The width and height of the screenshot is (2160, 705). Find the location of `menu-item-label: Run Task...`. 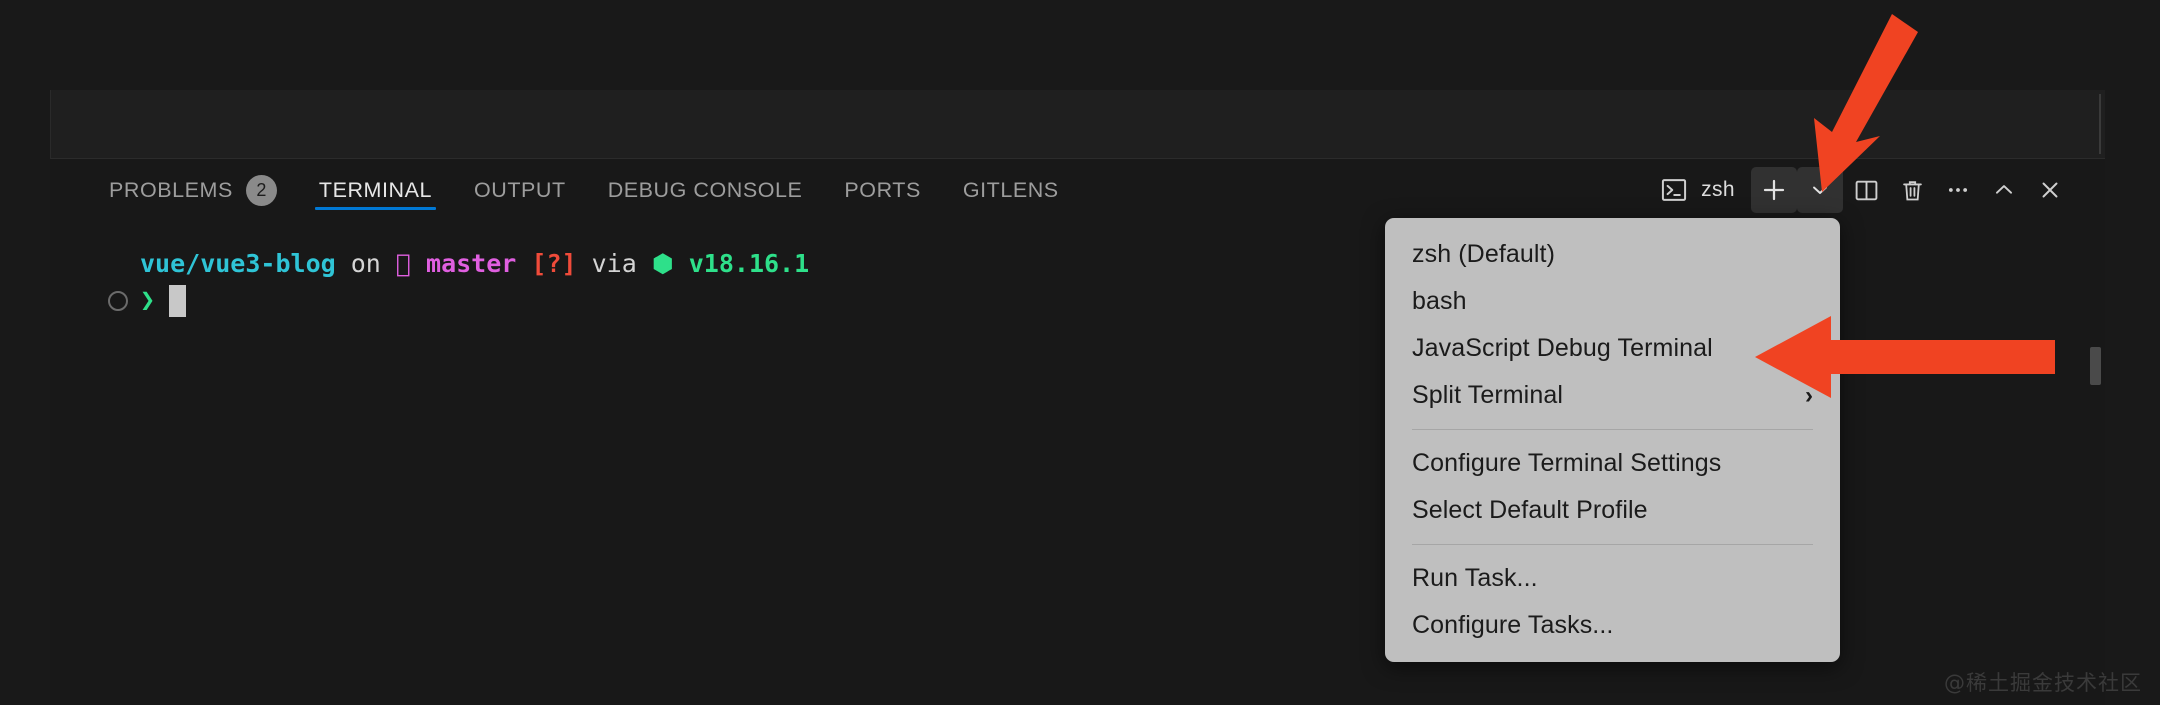

menu-item-label: Run Task... is located at coordinates (1475, 578).